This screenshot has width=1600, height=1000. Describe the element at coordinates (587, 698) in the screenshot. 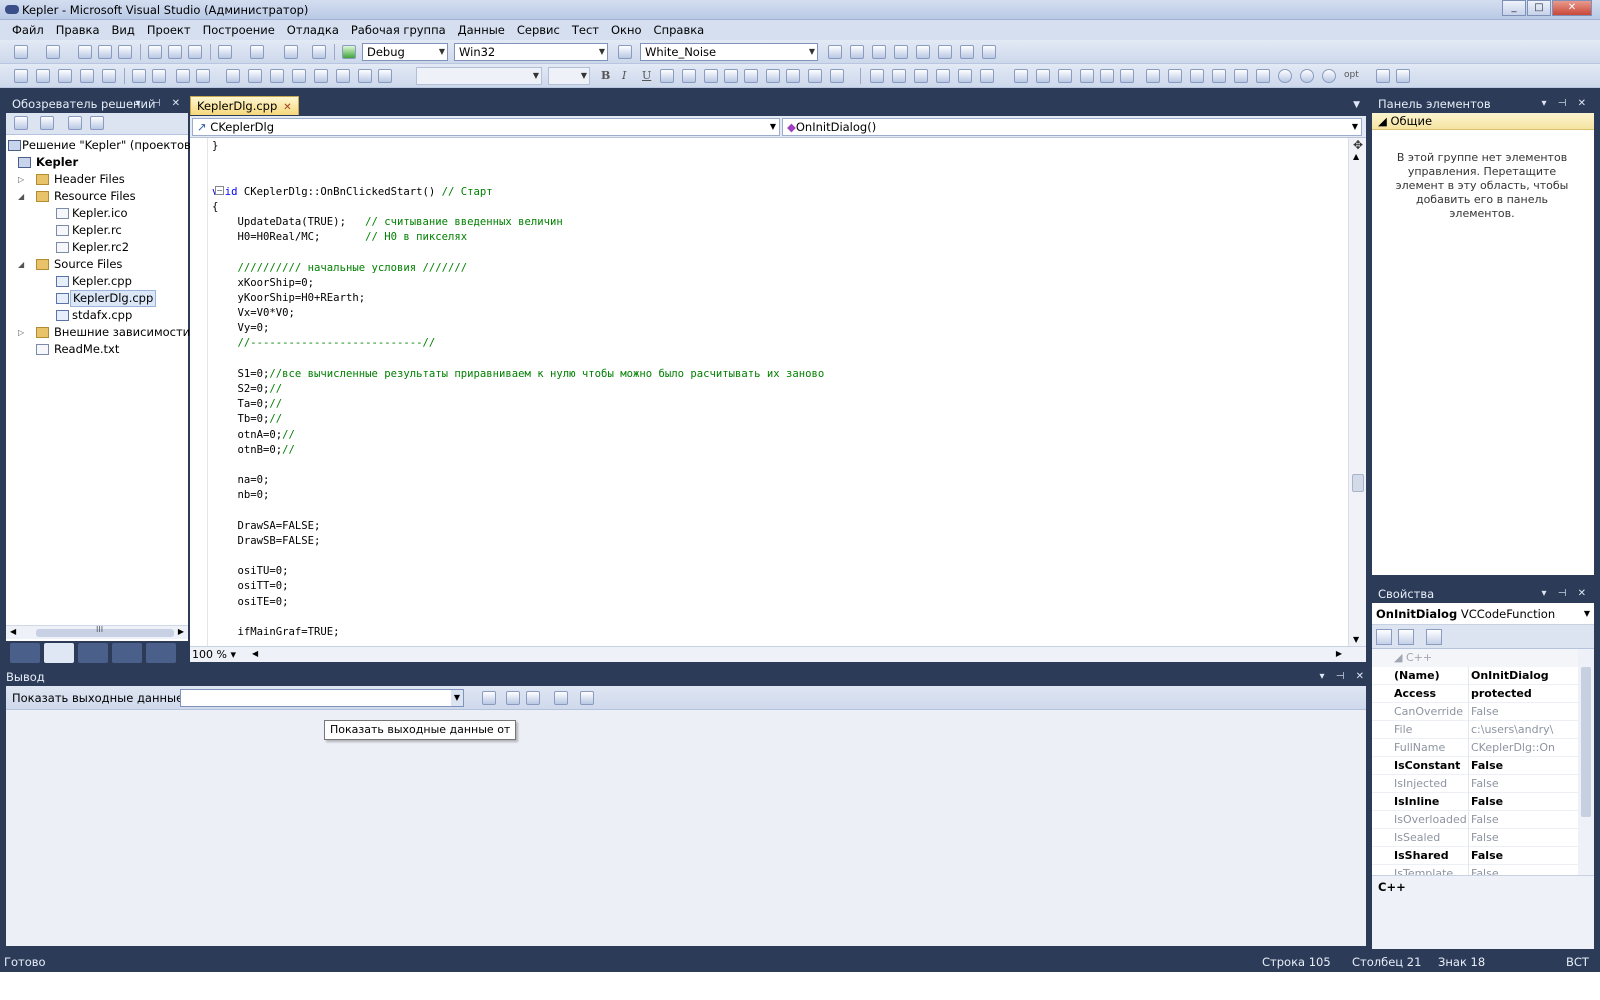

I see `word-wrap-icon` at that location.